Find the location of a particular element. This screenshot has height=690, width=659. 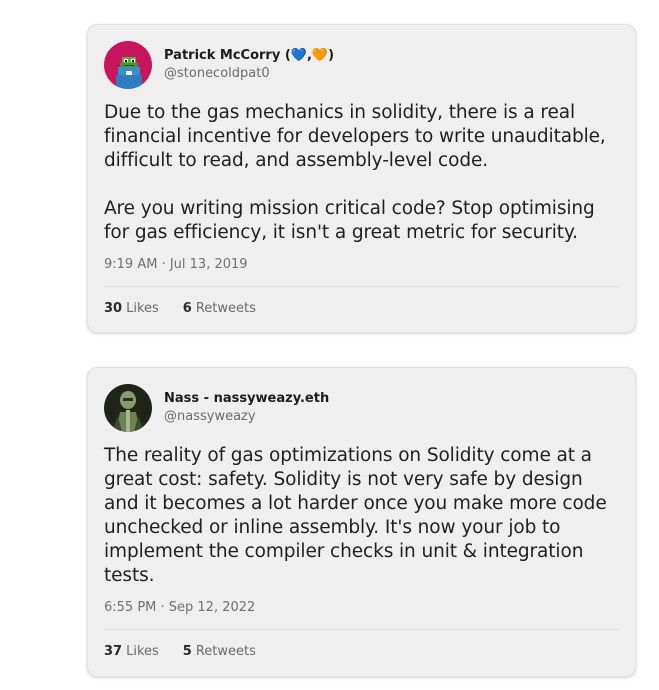

author-name: Nass - nassyweazy.eth is located at coordinates (246, 399).